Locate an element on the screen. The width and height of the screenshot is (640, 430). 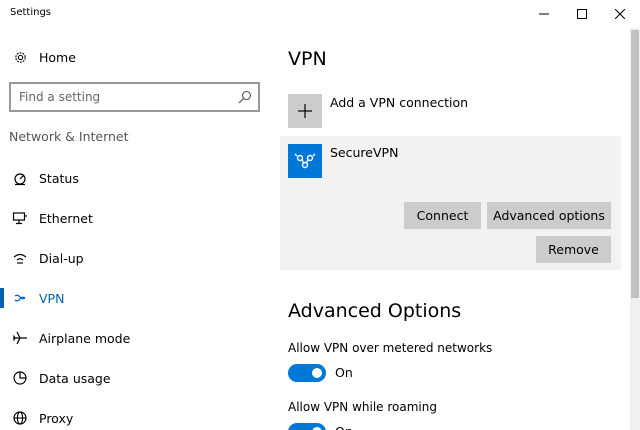
window-title: Settings is located at coordinates (31, 12).